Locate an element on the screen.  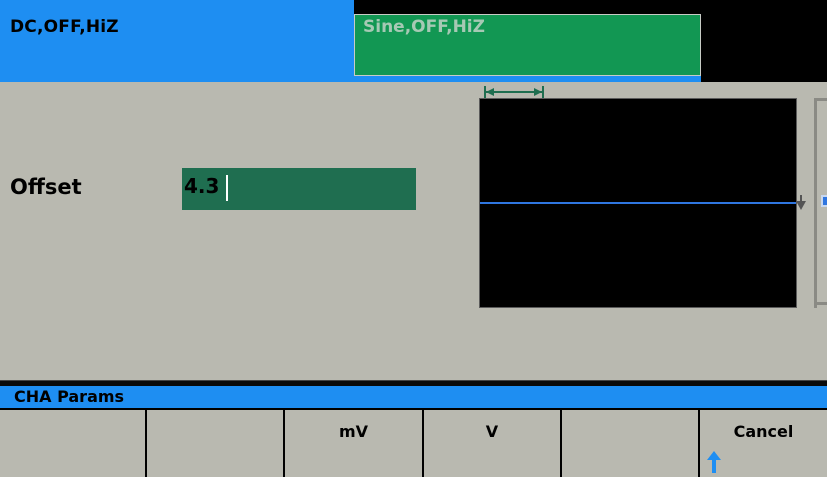
channel-a-status: DC,OFF,HiZ is located at coordinates (64, 27).